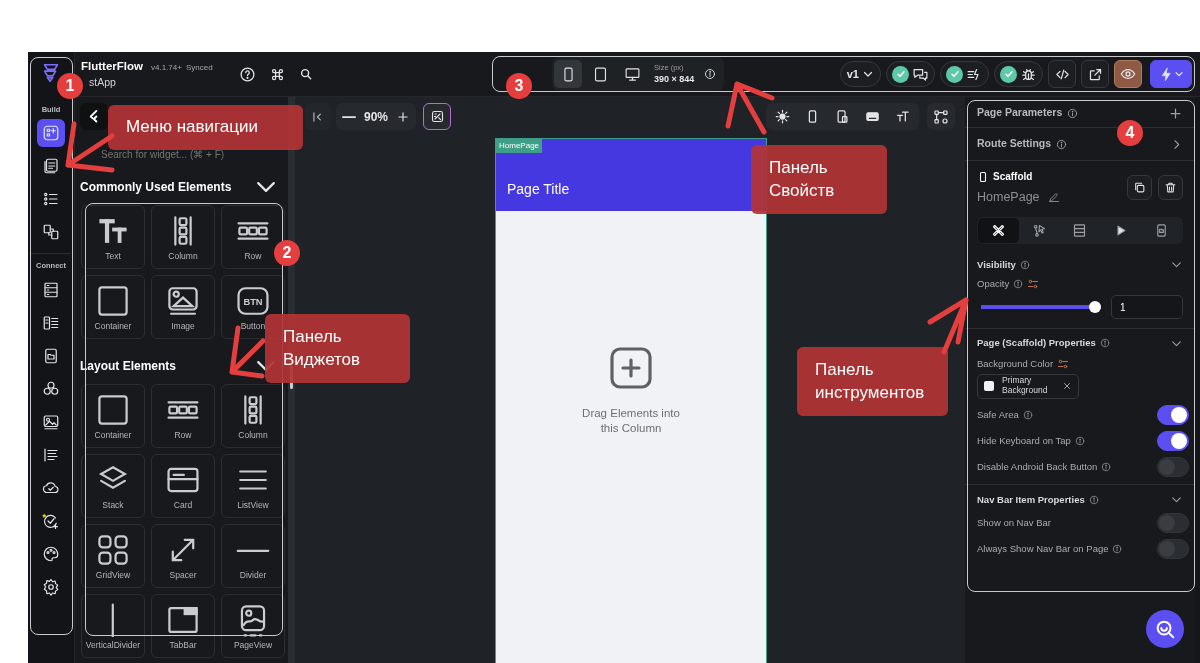  Describe the element at coordinates (253, 626) in the screenshot. I see `widget-tile: PageView` at that location.